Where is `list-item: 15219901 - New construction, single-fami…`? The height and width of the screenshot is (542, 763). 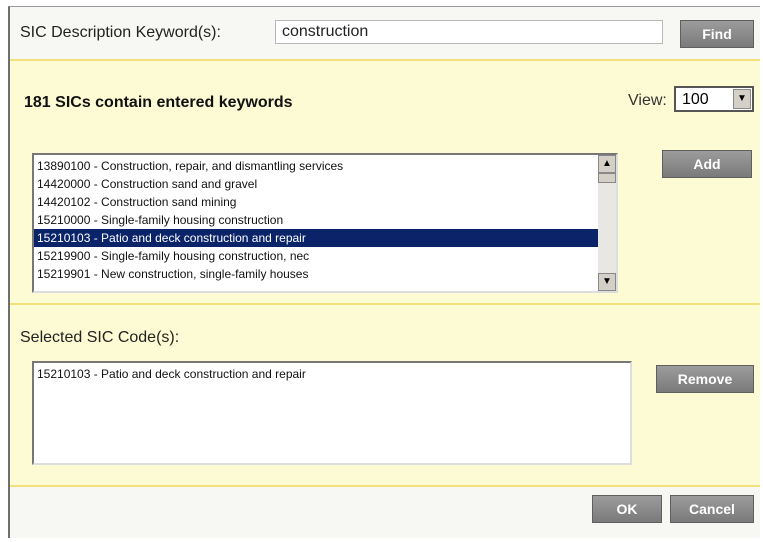
list-item: 15219901 - New construction, single-fami… is located at coordinates (316, 274).